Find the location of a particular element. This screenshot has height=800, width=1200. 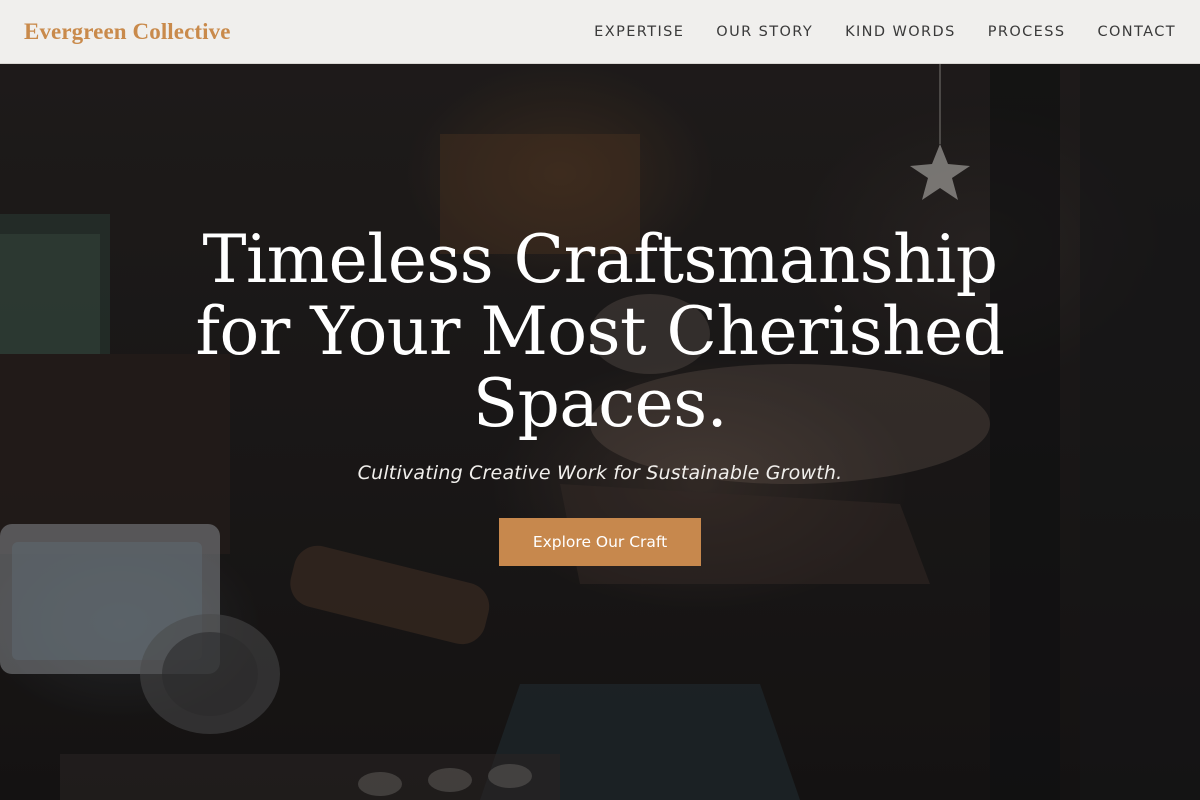

explore-craft-button: Explore Our Craft is located at coordinates (600, 542).